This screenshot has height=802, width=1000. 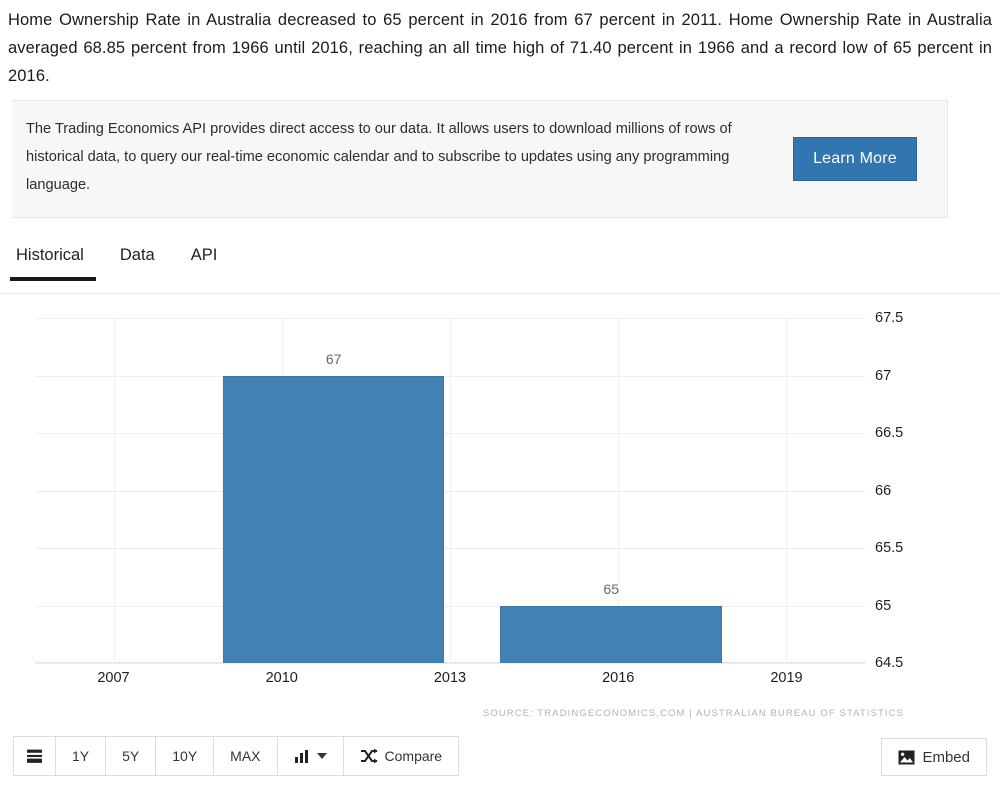 I want to click on y-axis-tick-label: 65, so click(x=883, y=605).